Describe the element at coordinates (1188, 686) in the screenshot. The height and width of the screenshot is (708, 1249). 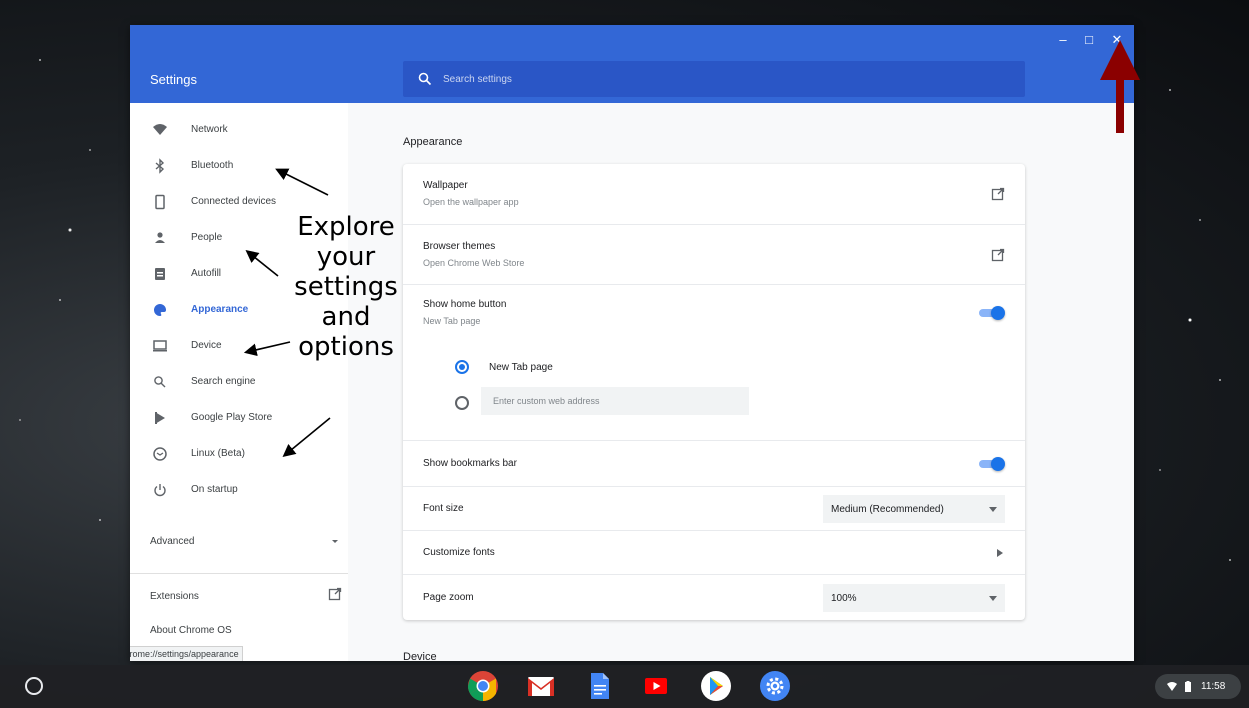
I see `battery-icon` at that location.